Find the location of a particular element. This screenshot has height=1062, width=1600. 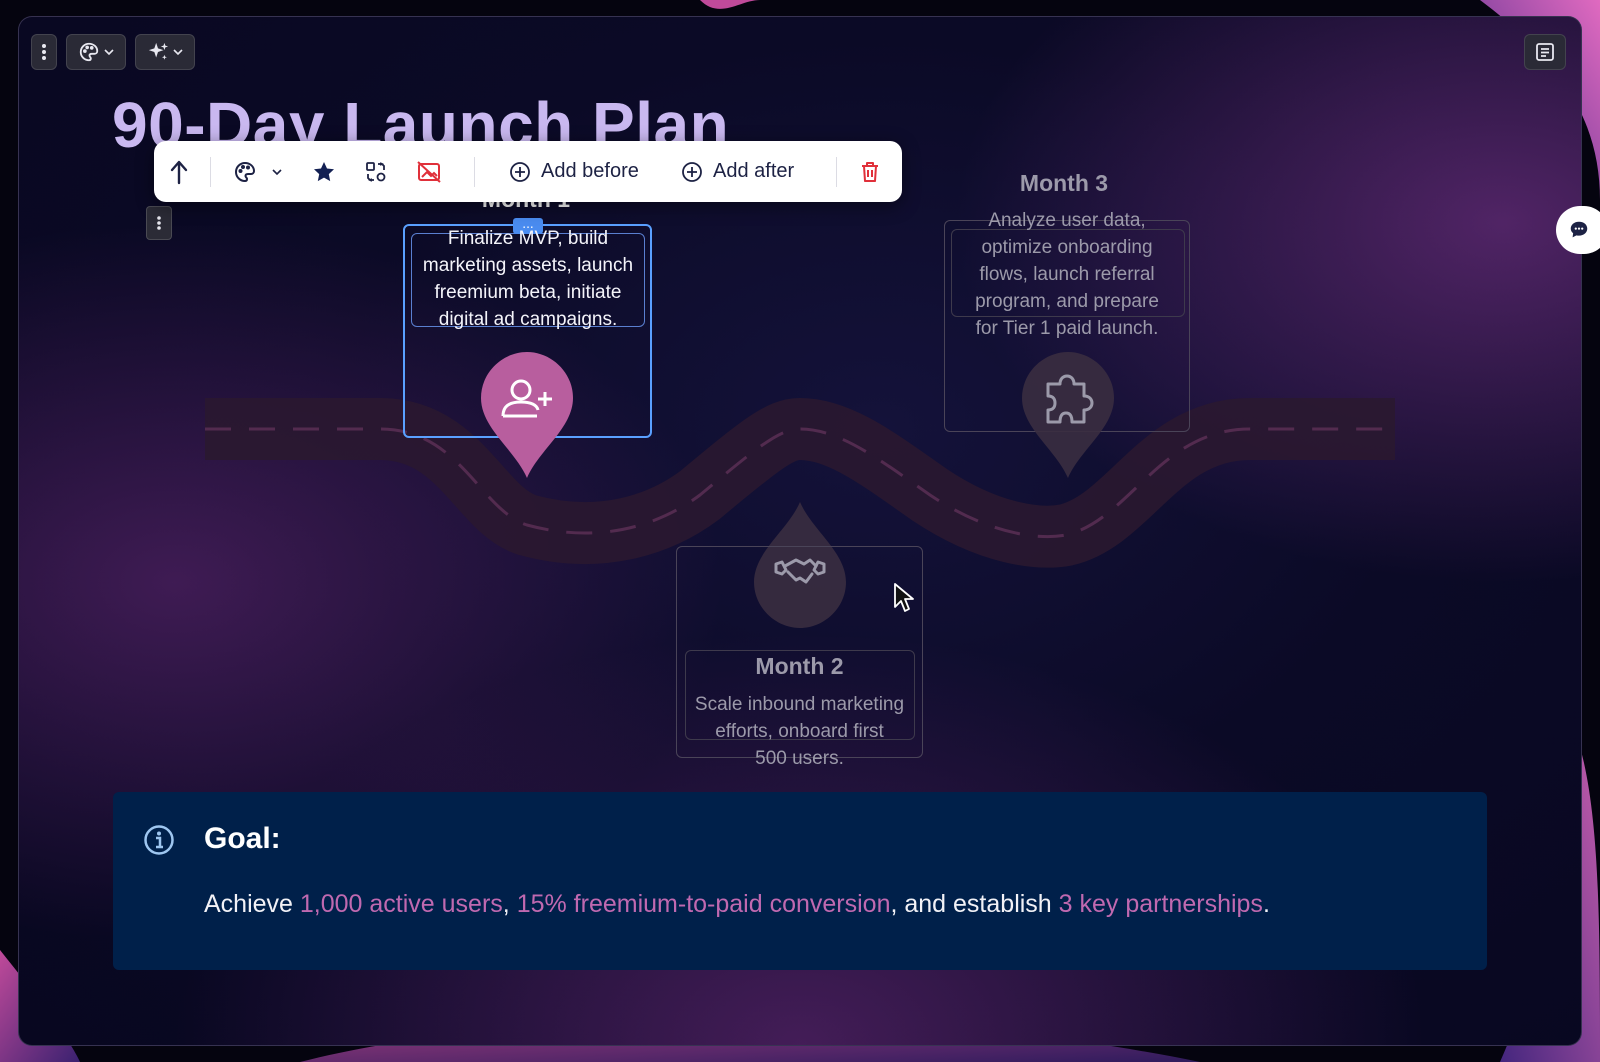

image-off-icon is located at coordinates (429, 171).